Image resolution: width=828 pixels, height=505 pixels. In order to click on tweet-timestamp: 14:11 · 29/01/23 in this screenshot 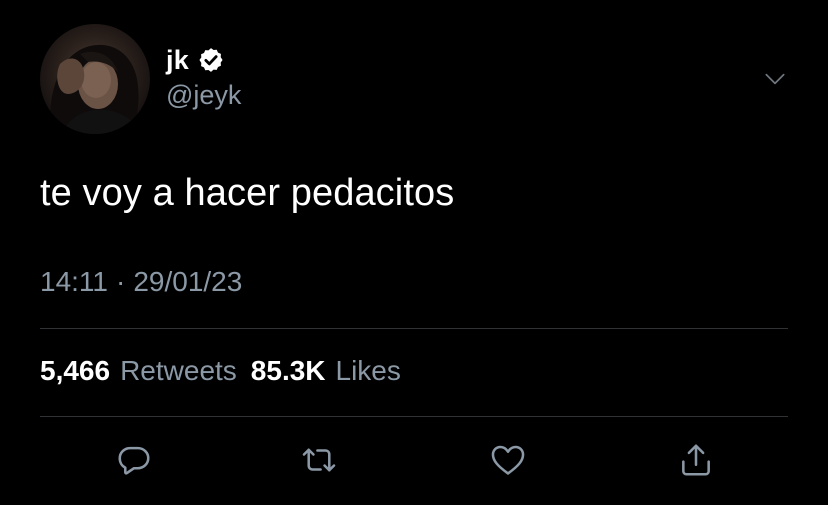, I will do `click(141, 282)`.